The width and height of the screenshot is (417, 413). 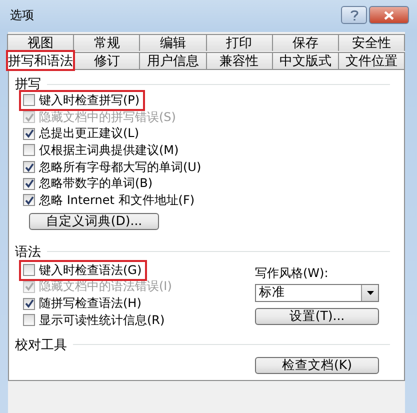 What do you see at coordinates (305, 42) in the screenshot?
I see `tab: 保存` at bounding box center [305, 42].